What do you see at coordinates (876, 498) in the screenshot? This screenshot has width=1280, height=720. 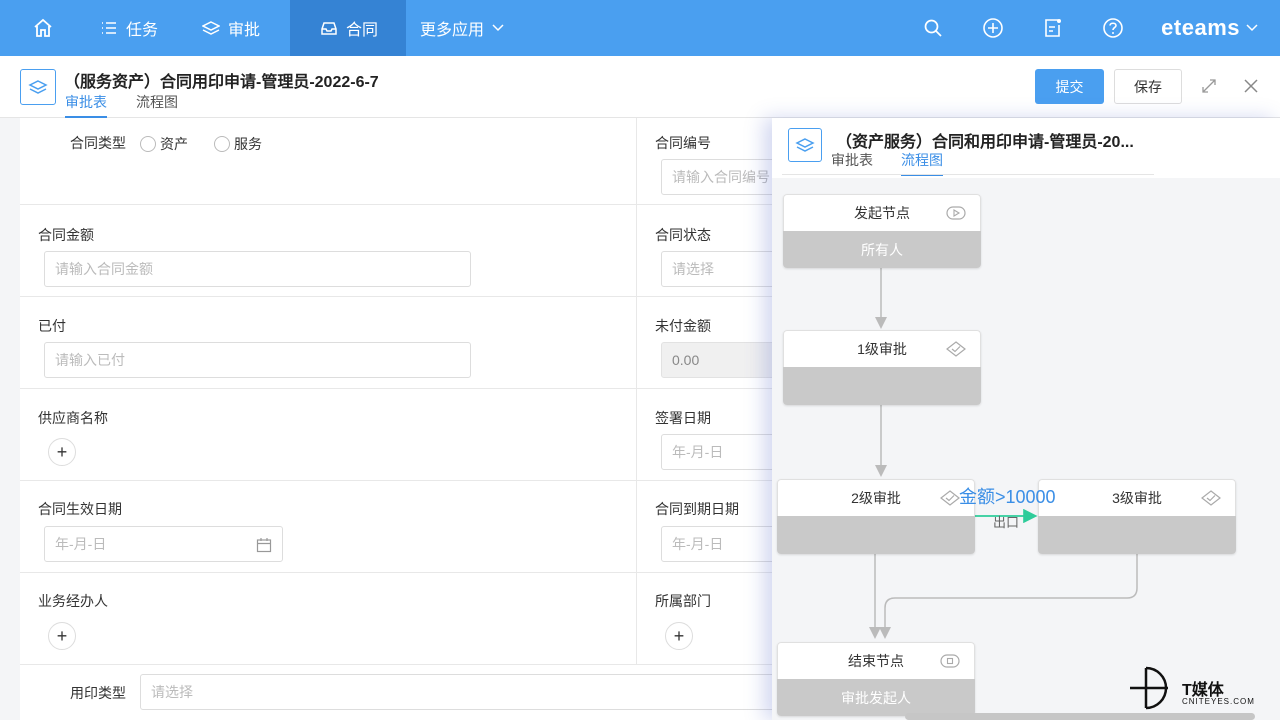 I see `node-title: 2级审批` at bounding box center [876, 498].